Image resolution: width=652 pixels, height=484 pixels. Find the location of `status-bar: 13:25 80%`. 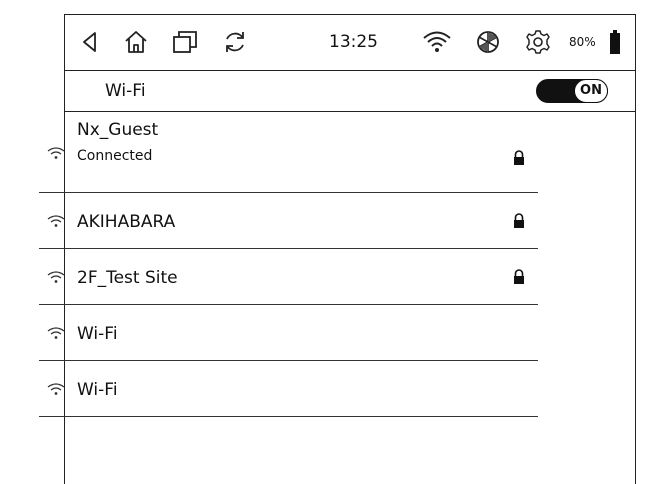

status-bar: 13:25 80% is located at coordinates (350, 42).